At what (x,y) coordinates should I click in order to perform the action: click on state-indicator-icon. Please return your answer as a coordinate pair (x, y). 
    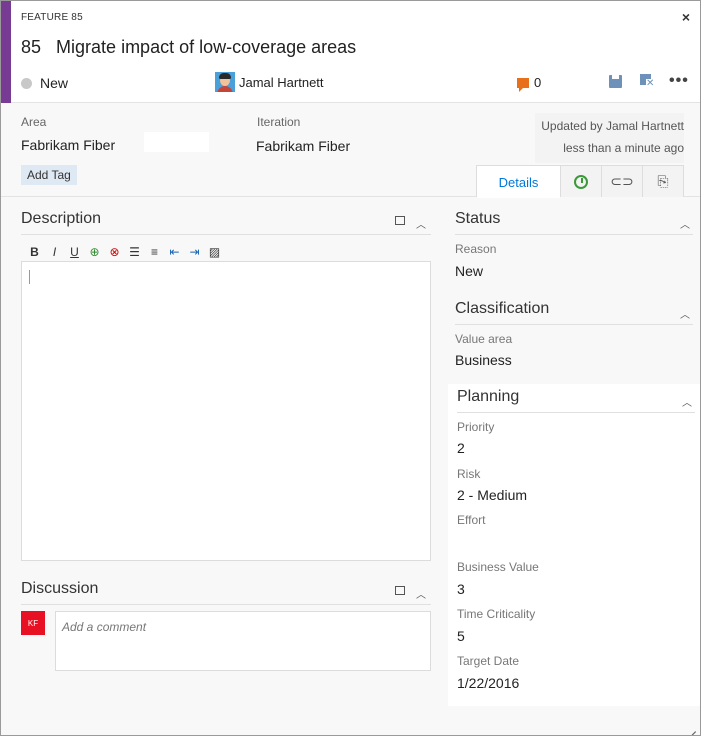
    Looking at the image, I should click on (26, 83).